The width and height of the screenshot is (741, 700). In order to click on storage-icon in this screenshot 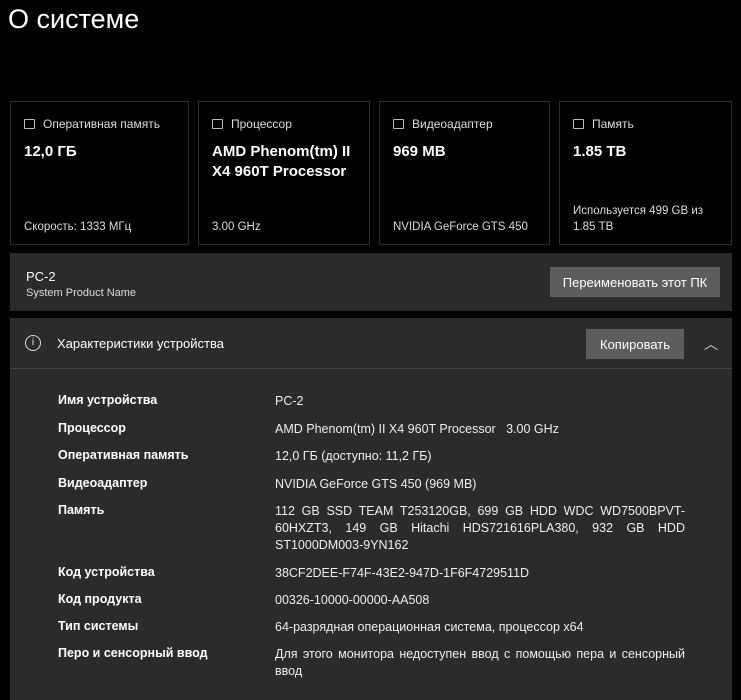, I will do `click(578, 124)`.